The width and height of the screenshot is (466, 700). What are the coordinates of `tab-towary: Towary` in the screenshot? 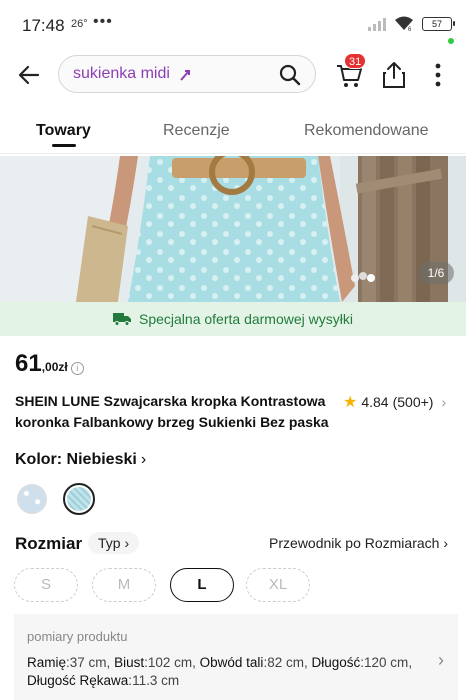 It's located at (63, 131).